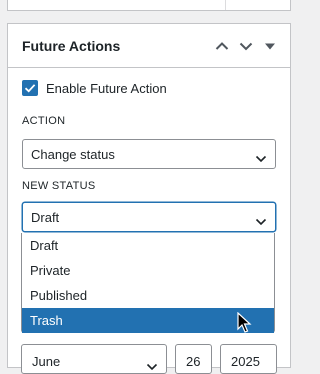  I want to click on month-select: June, so click(94, 359).